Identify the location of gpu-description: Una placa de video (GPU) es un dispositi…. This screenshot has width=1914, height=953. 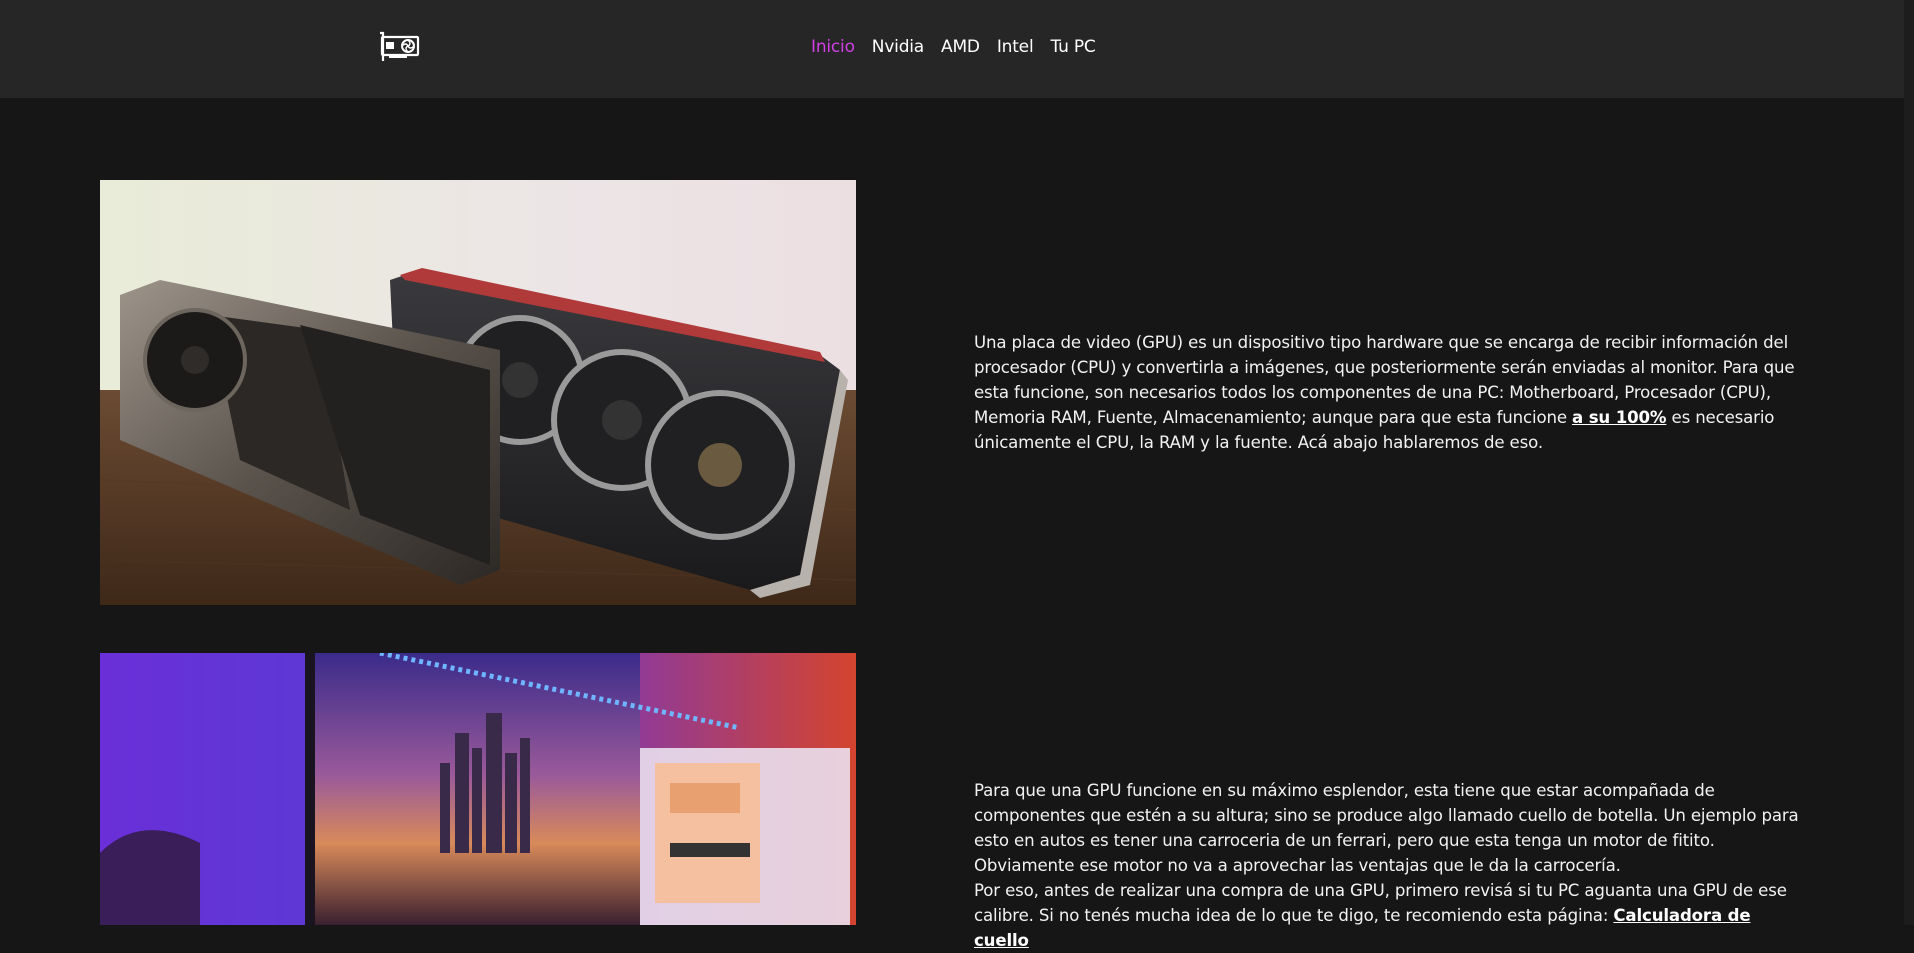
(1389, 392).